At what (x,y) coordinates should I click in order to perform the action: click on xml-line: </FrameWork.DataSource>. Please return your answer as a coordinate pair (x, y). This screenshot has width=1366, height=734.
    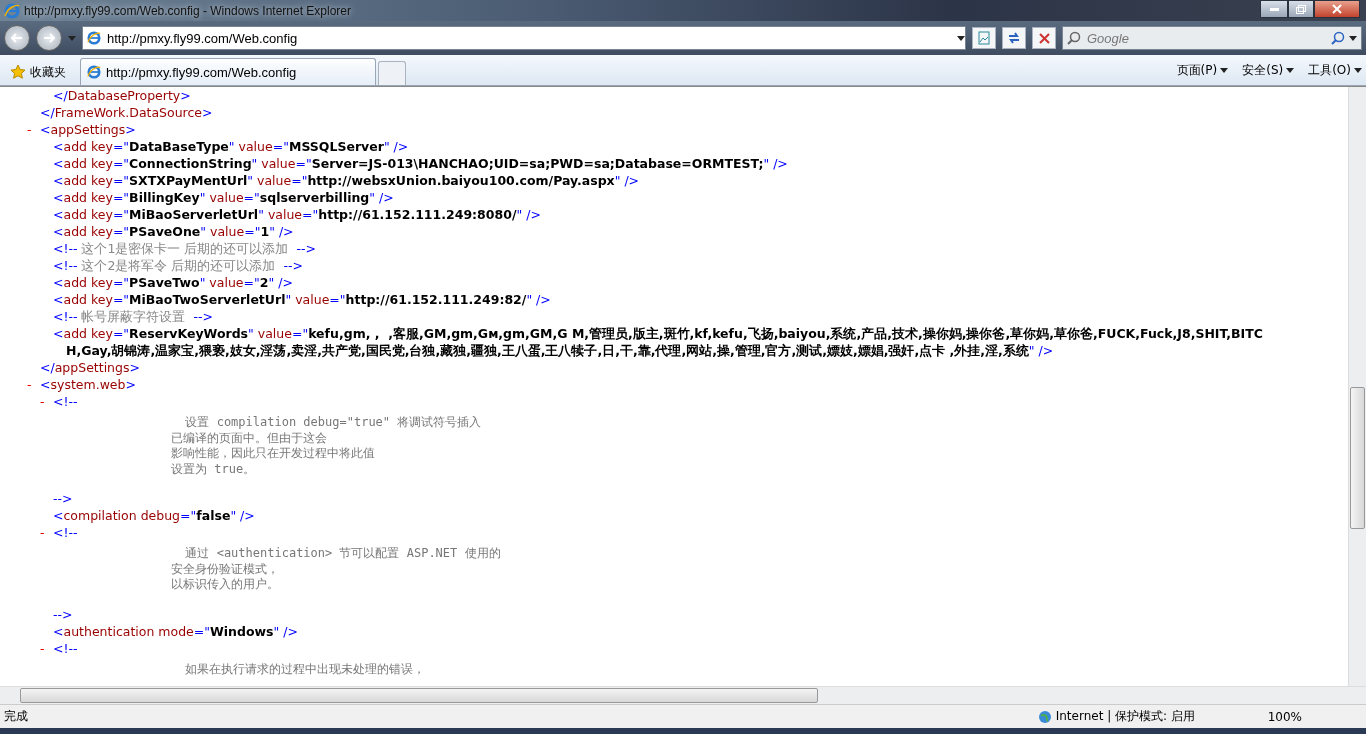
    Looking at the image, I should click on (126, 112).